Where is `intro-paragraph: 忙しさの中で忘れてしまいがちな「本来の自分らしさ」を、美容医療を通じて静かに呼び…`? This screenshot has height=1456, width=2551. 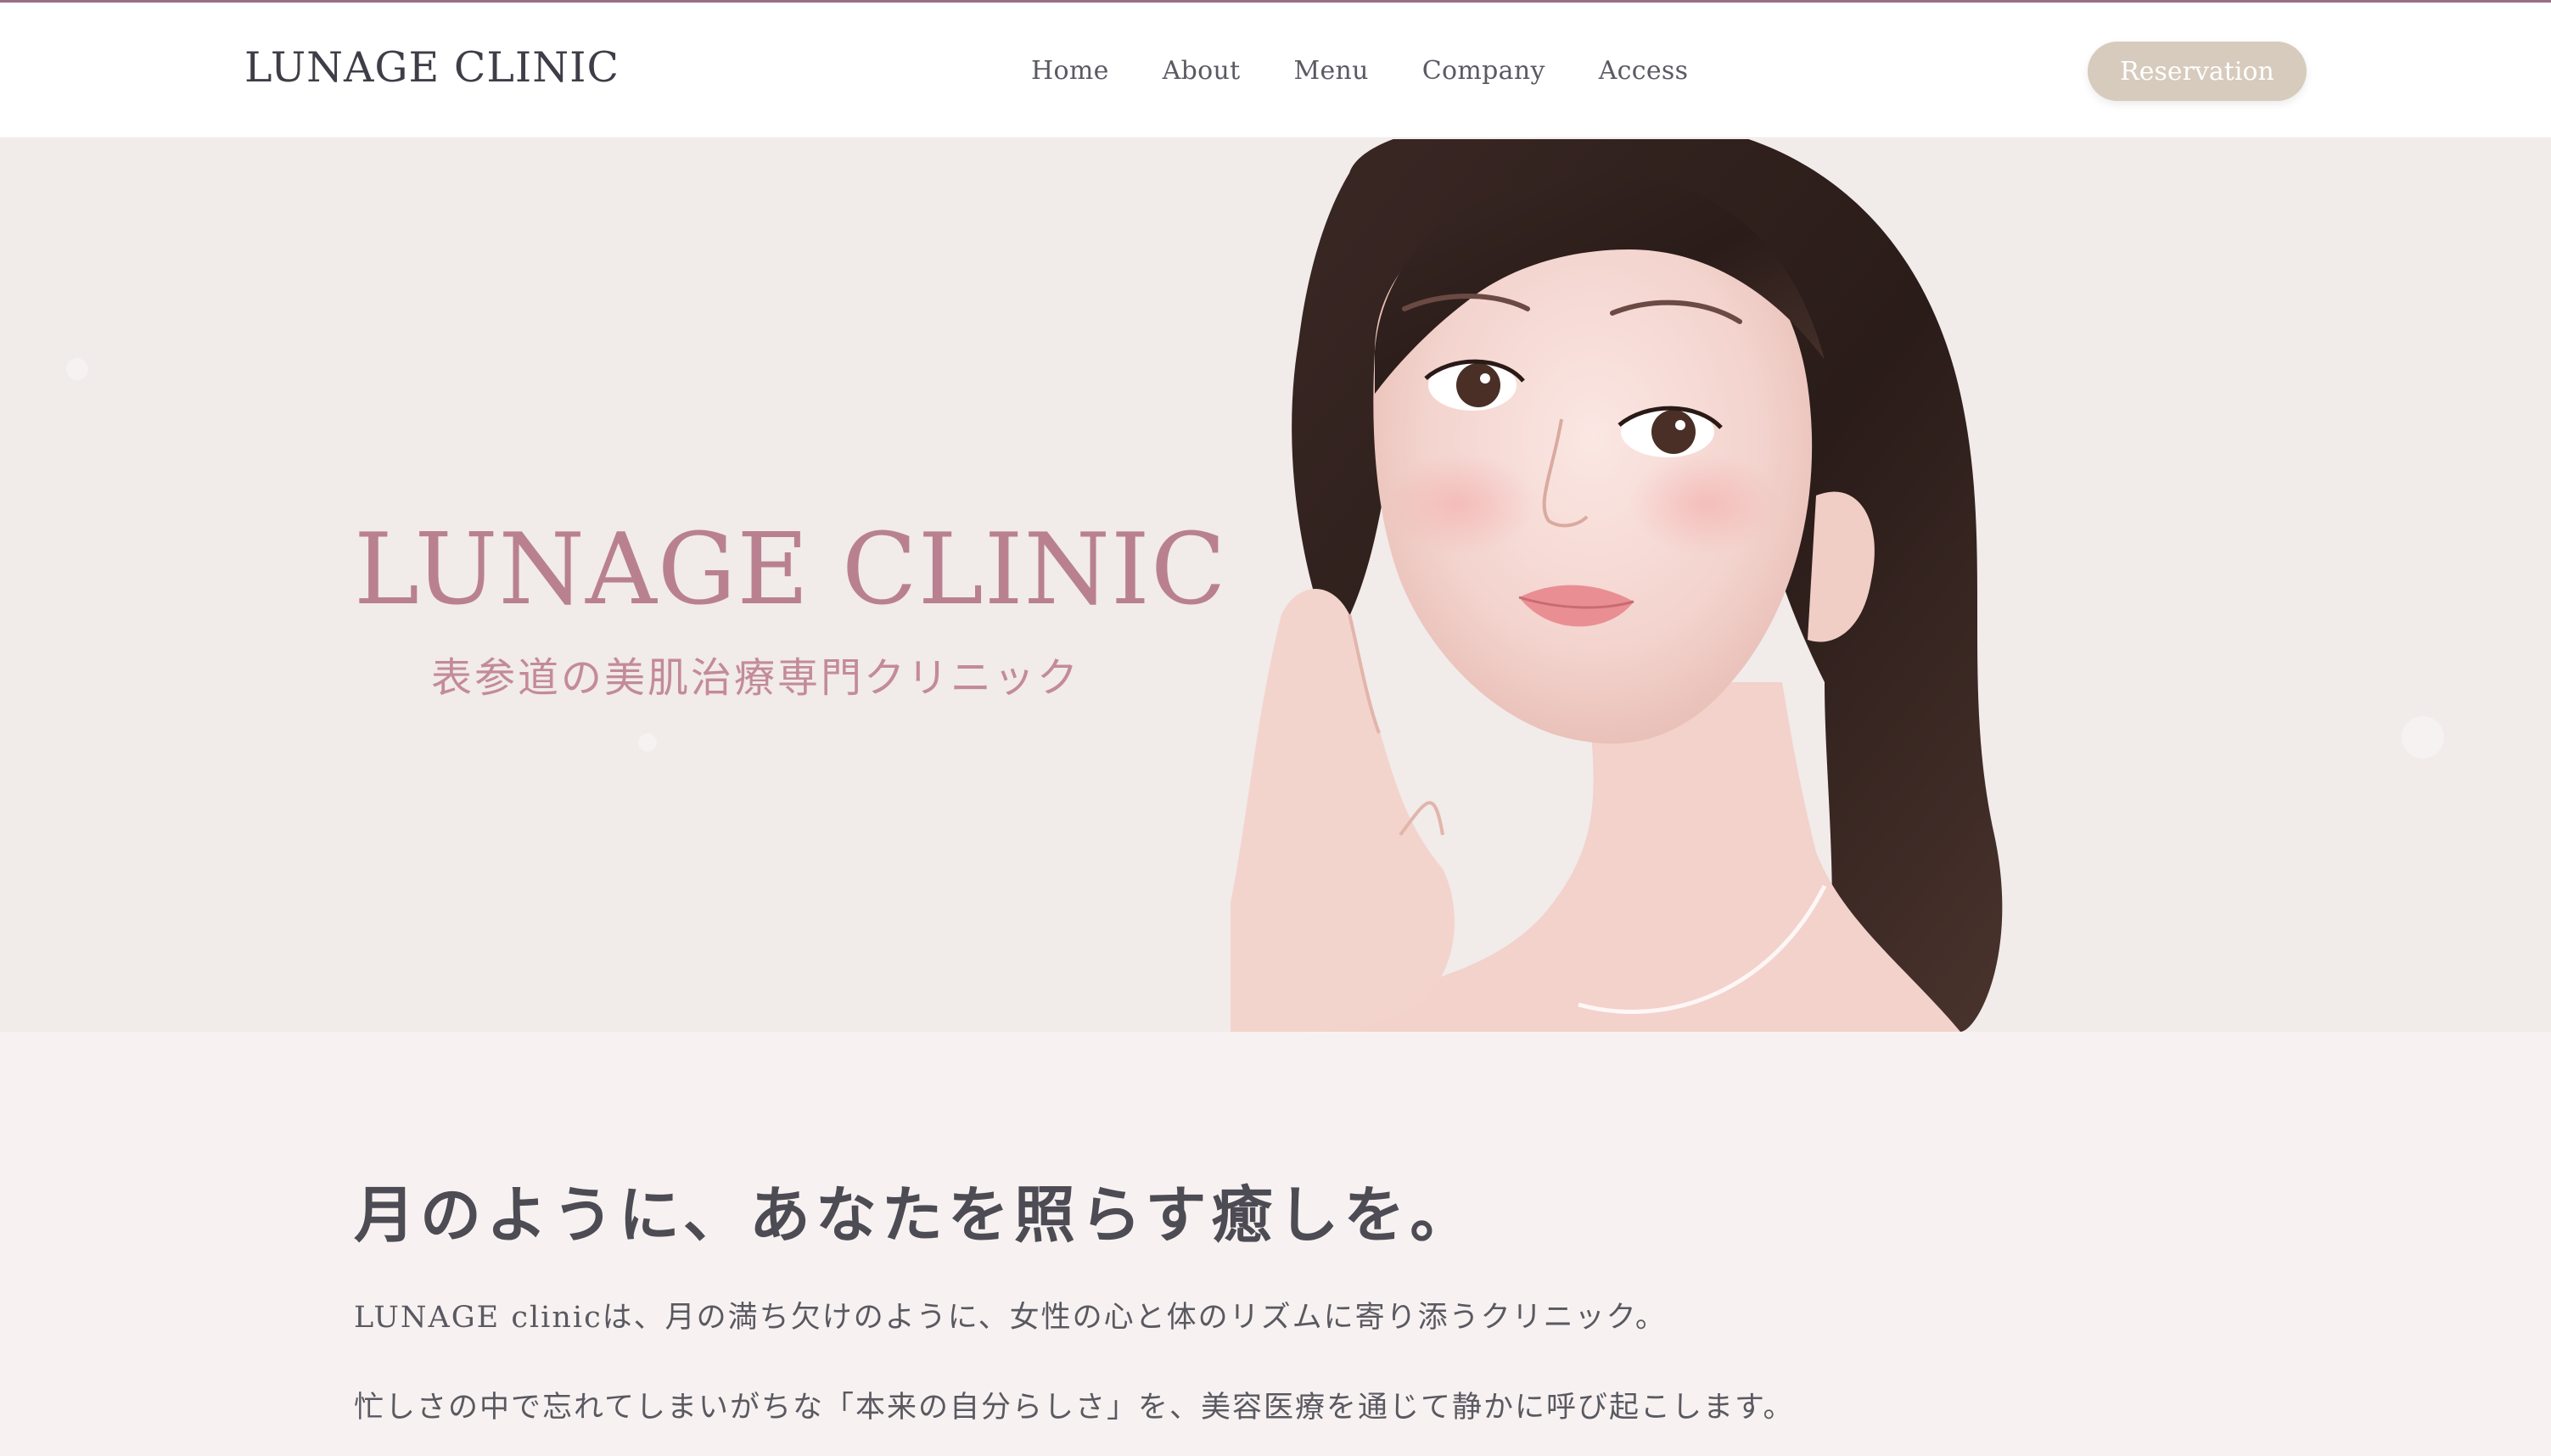
intro-paragraph: 忙しさの中で忘れてしまいがちな「本来の自分らしさ」を、美容医療を通じて静かに呼び… is located at coordinates (1074, 1408).